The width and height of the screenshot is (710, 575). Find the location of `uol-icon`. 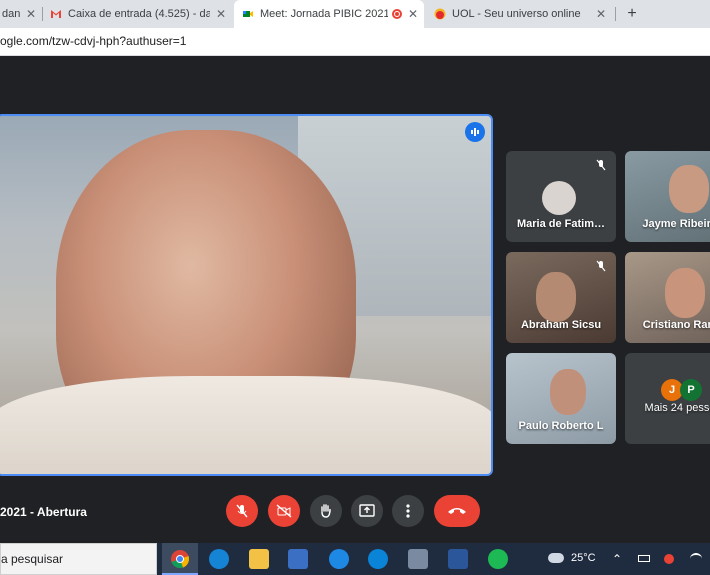

uol-icon is located at coordinates (440, 14).